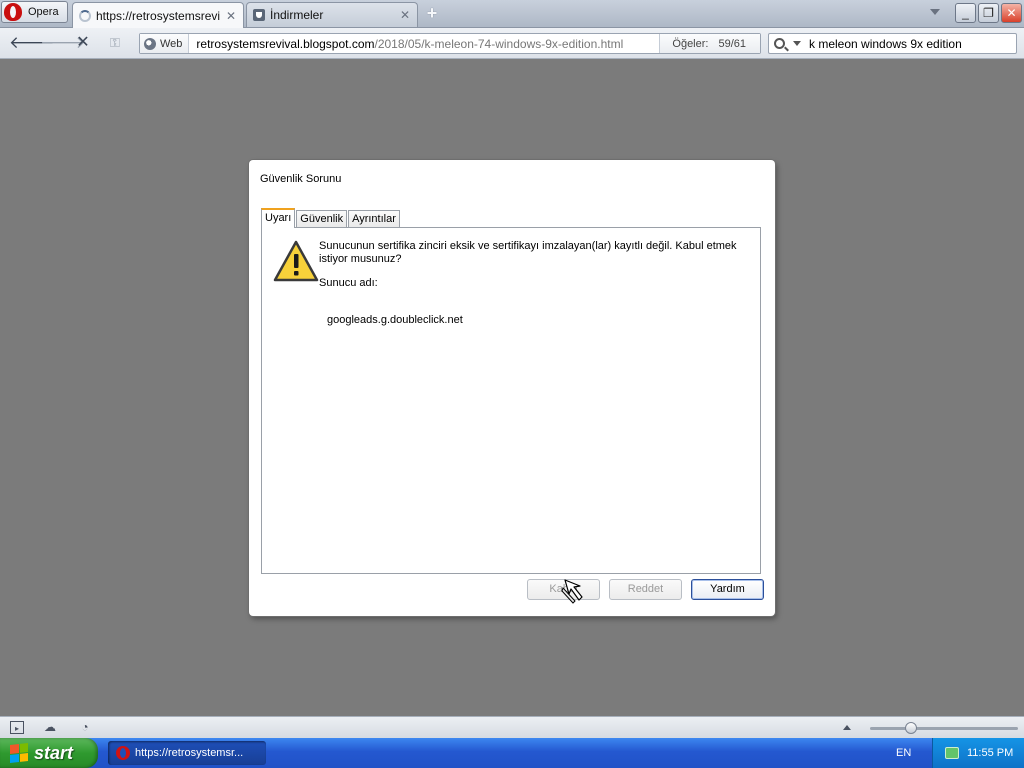  I want to click on start-button: start, so click(49, 753).